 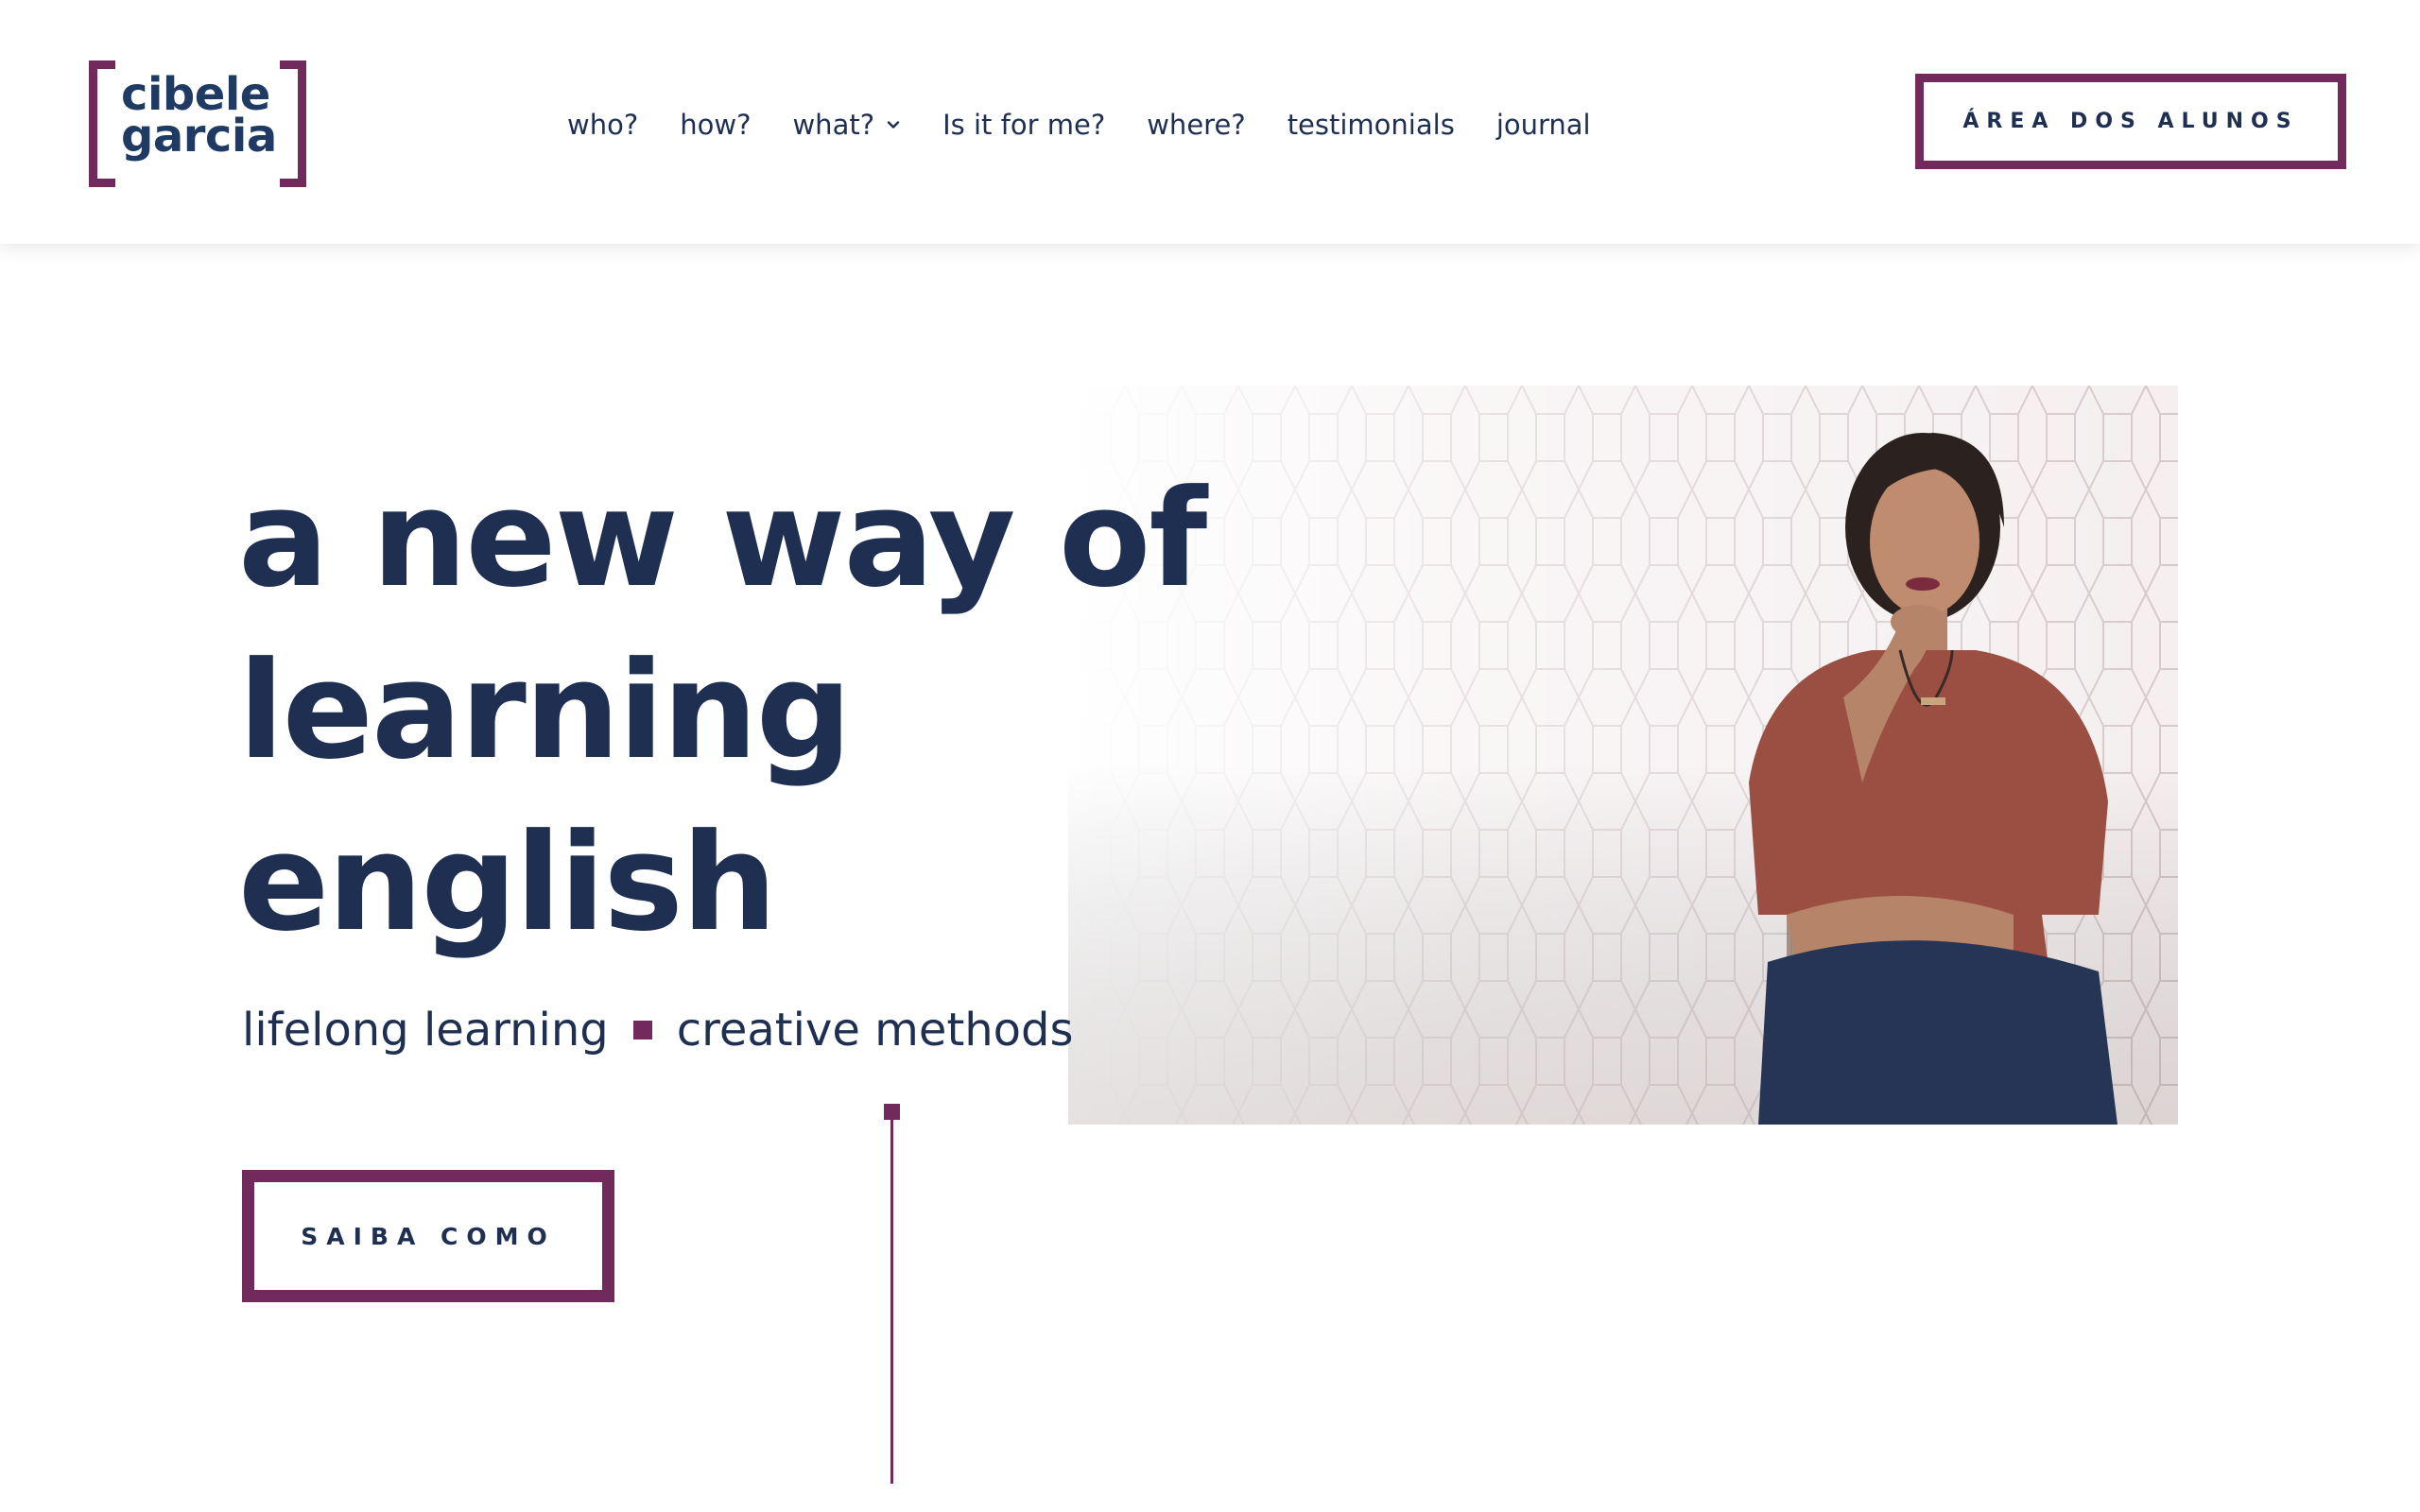 I want to click on hero-title: a new way of learning english, so click(x=722, y=712).